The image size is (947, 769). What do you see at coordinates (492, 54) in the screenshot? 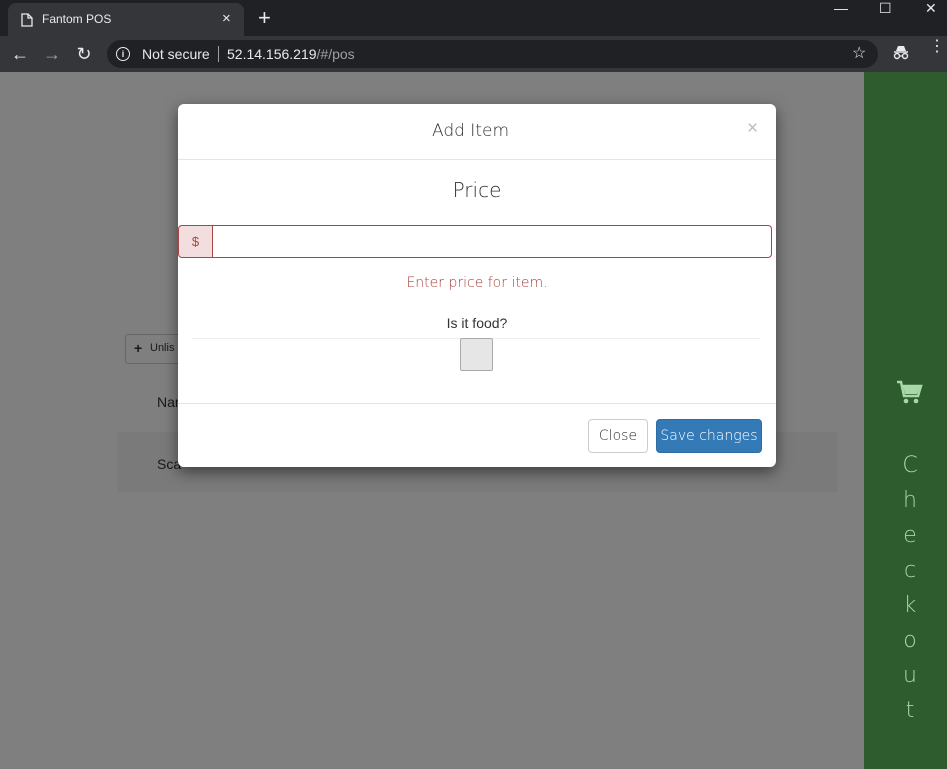
I see `address-bar: i Not secure 52.14.156.219/#/pos` at bounding box center [492, 54].